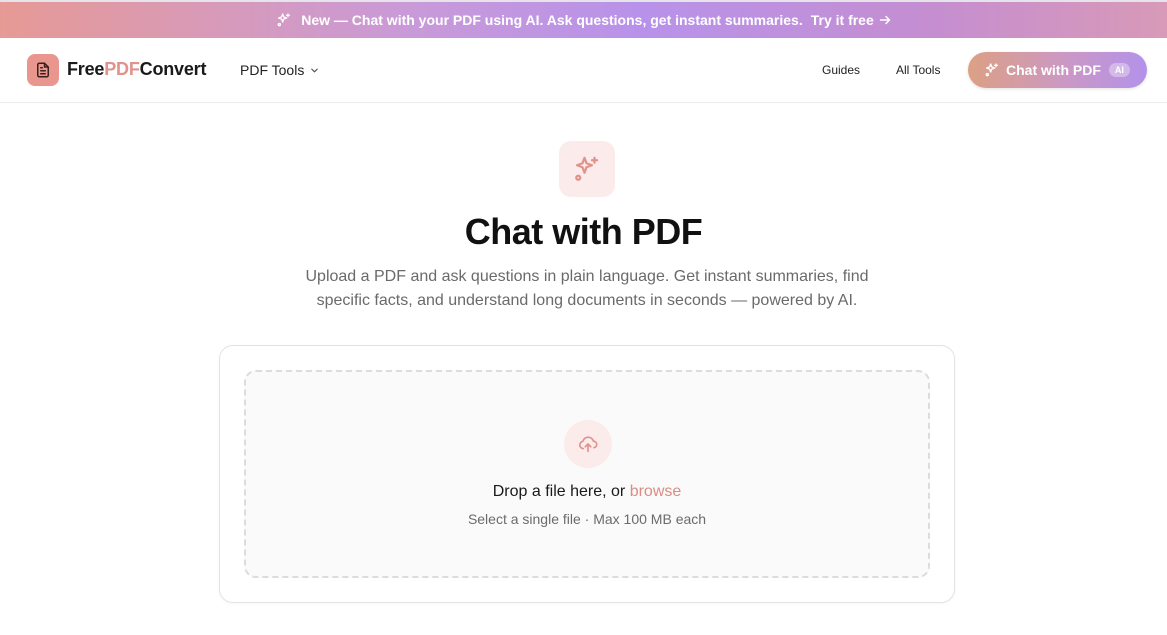 Image resolution: width=1167 pixels, height=635 pixels. I want to click on chat-with-pdf-label: Chat with PDF, so click(1053, 70).